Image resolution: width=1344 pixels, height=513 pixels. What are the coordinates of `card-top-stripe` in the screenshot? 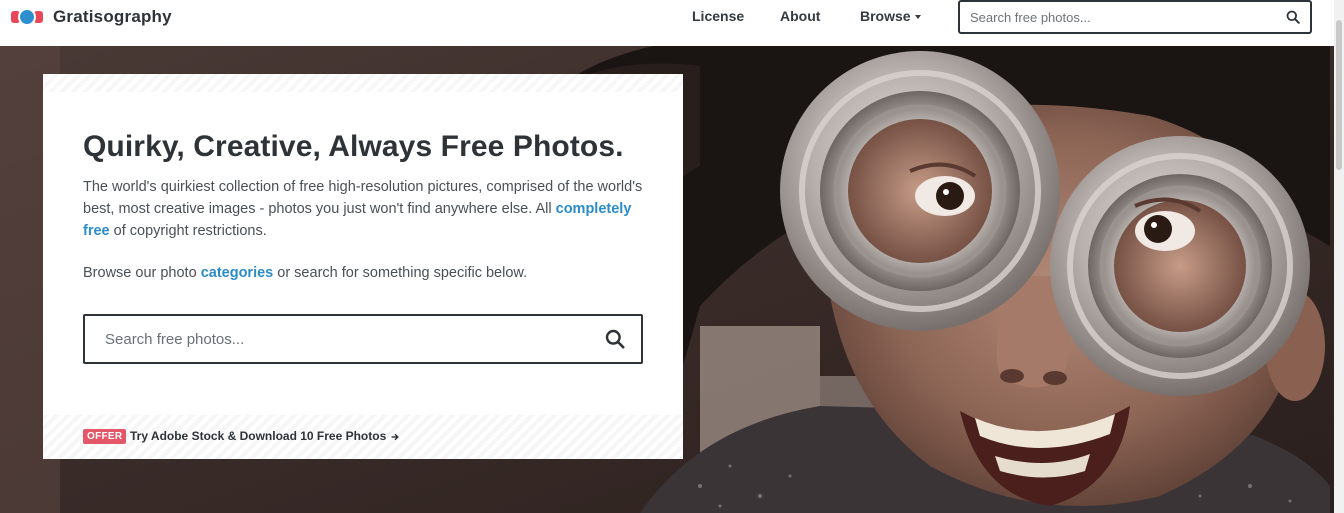 It's located at (363, 83).